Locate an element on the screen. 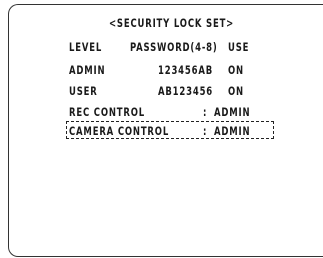  camera-control-value: ADMIN is located at coordinates (232, 131).